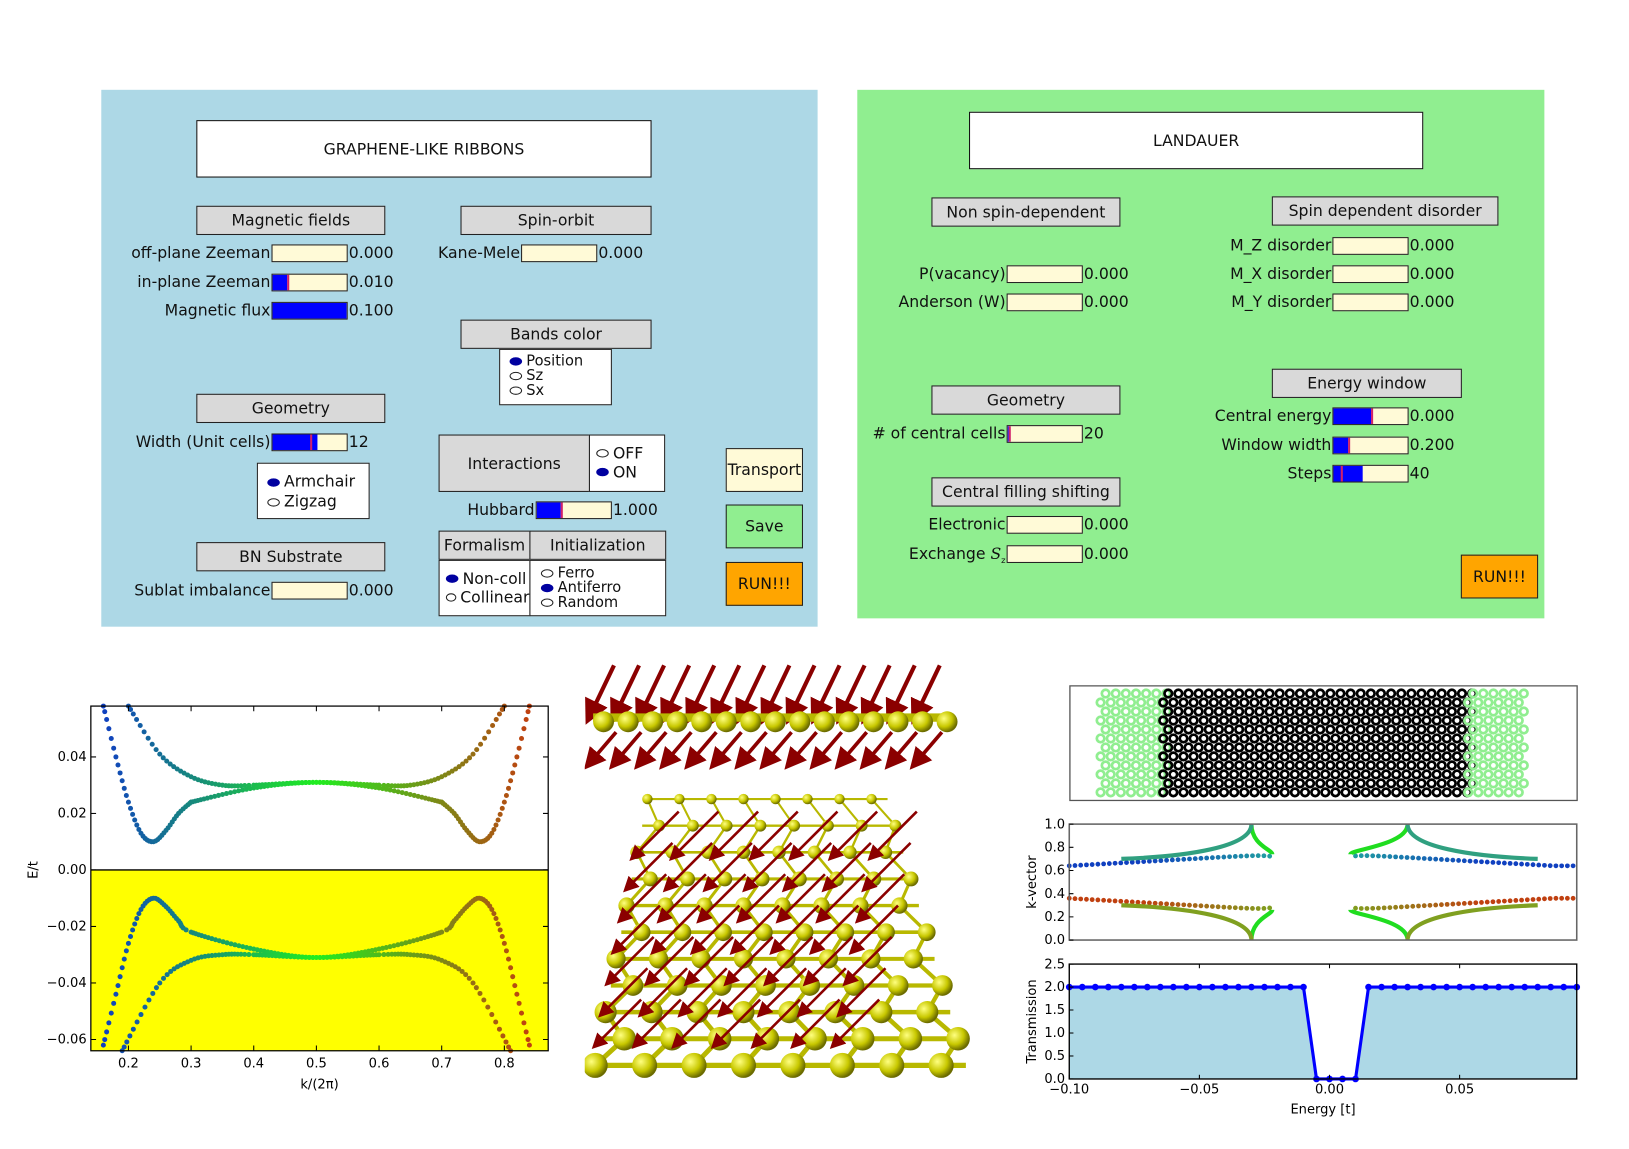  What do you see at coordinates (1026, 492) in the screenshot?
I see `central-filling-header: Central filling shifting` at bounding box center [1026, 492].